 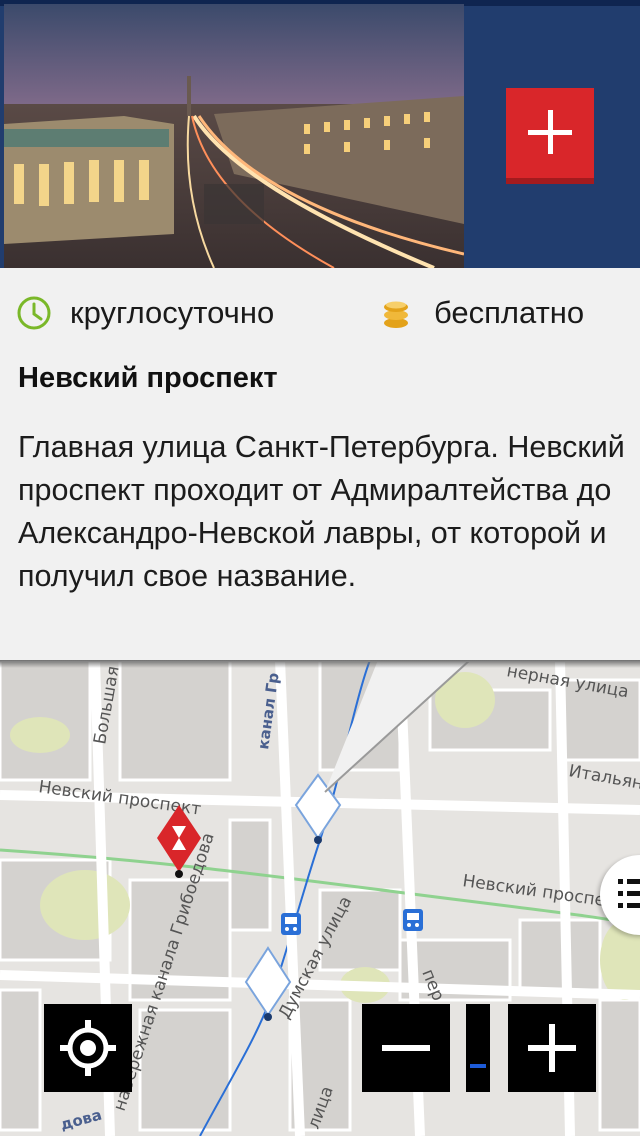 What do you see at coordinates (396, 314) in the screenshot?
I see `coins-icon` at bounding box center [396, 314].